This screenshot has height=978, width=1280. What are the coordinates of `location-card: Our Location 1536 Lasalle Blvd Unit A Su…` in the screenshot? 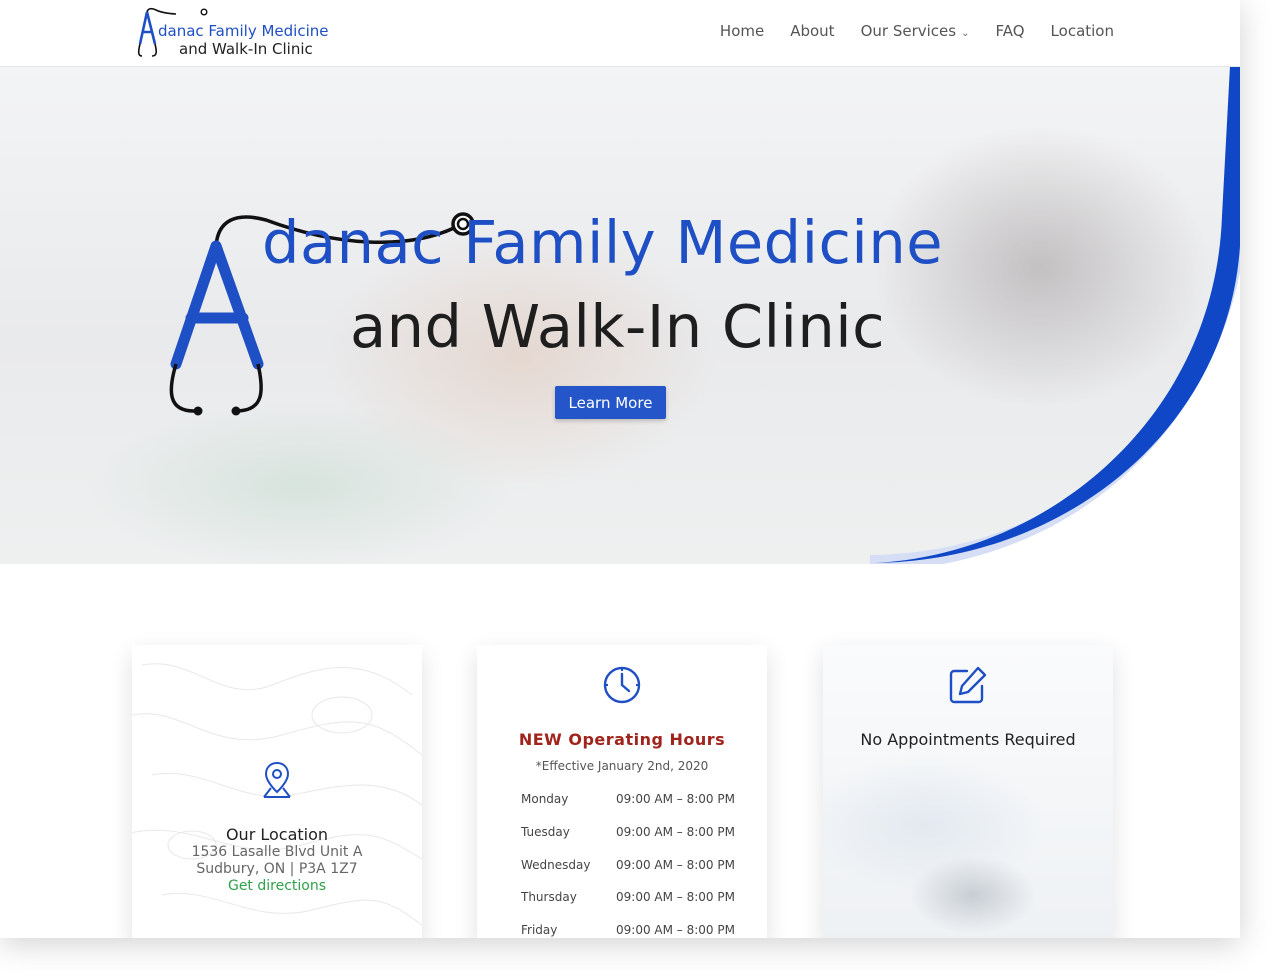 It's located at (277, 791).